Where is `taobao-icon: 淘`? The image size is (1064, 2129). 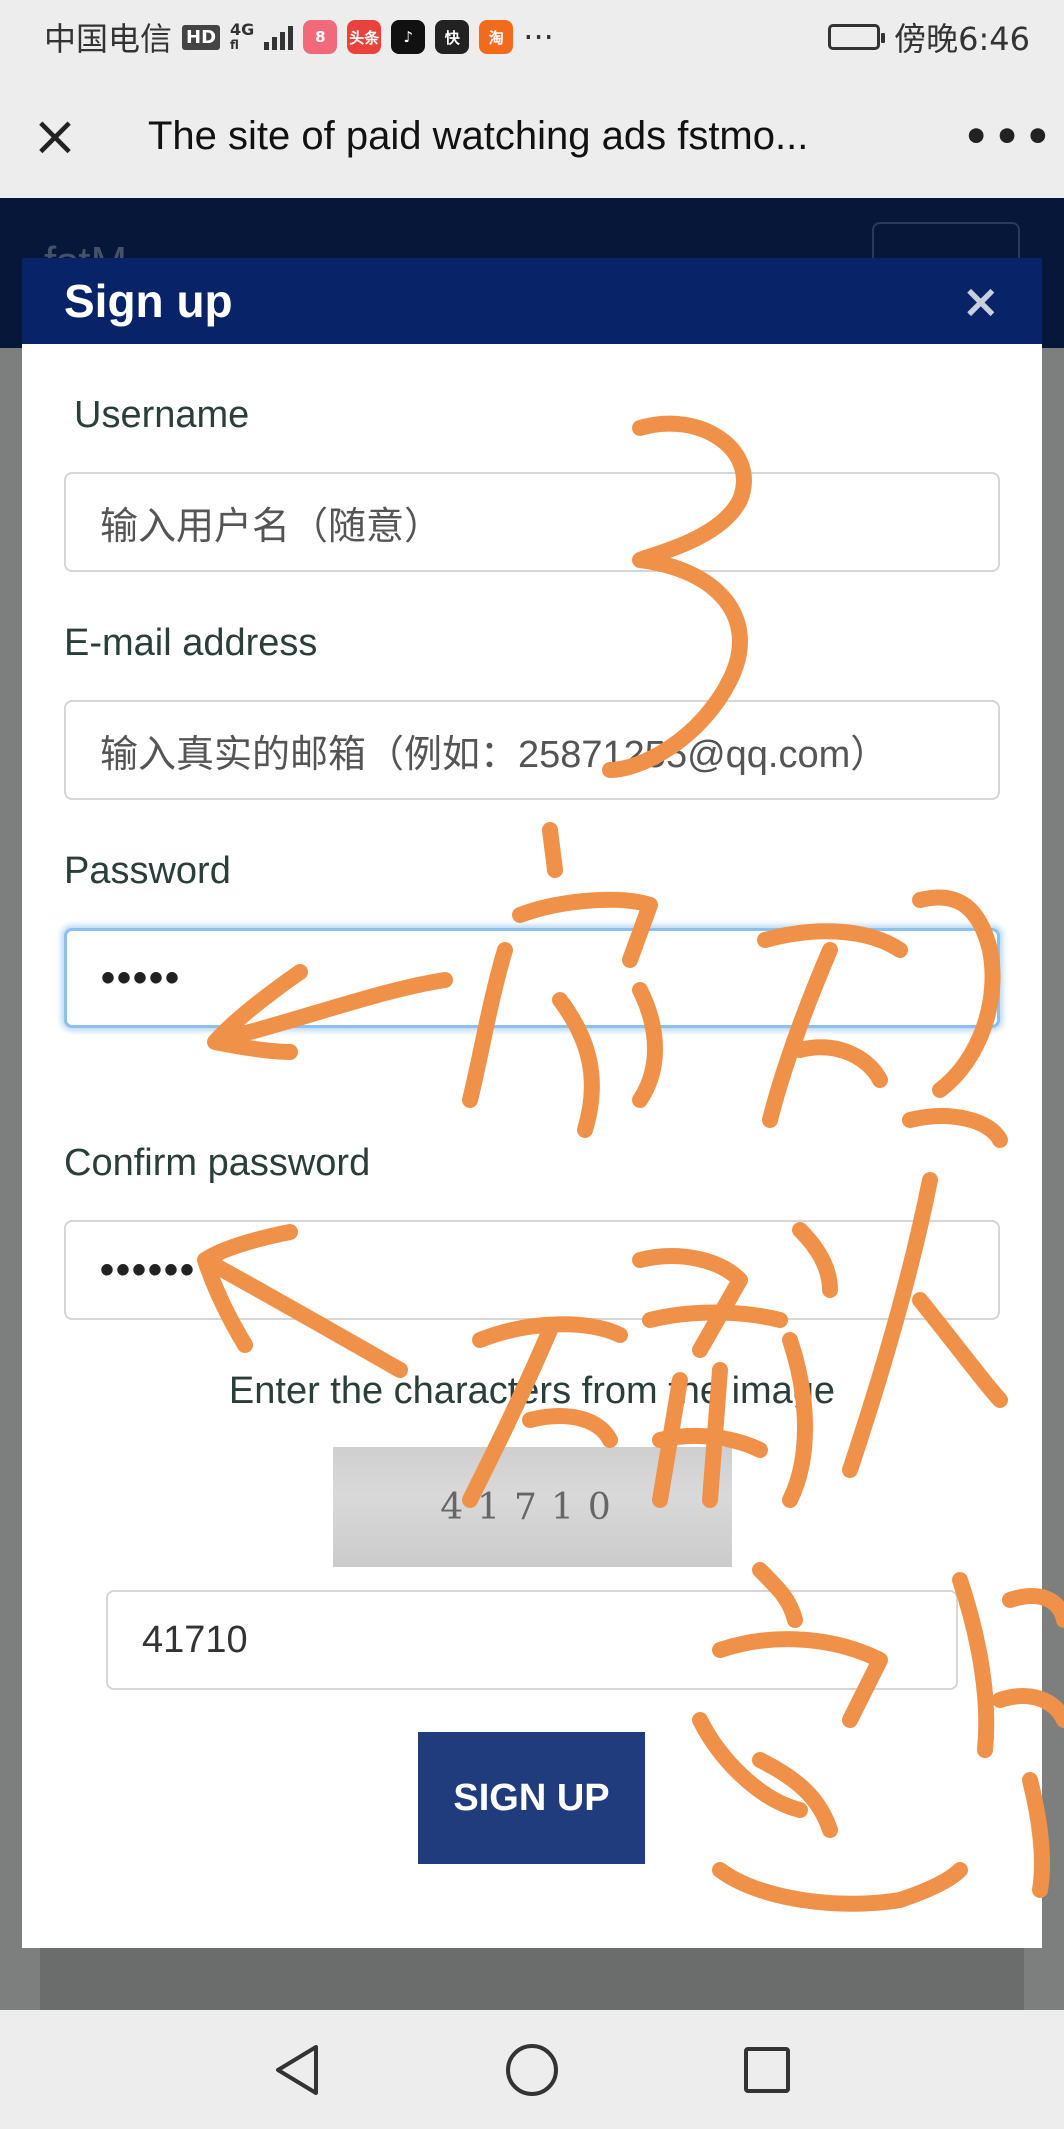
taobao-icon: 淘 is located at coordinates (496, 37).